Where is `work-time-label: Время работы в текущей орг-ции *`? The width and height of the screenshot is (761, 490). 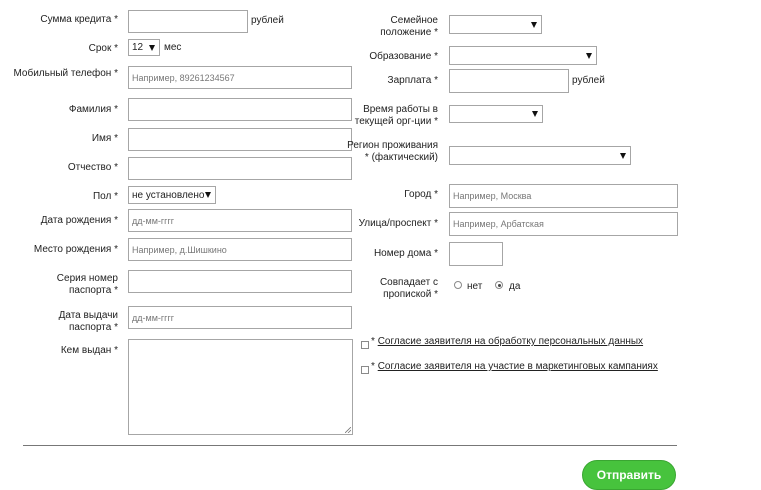
work-time-label: Время работы в текущей орг-ции * is located at coordinates (396, 115).